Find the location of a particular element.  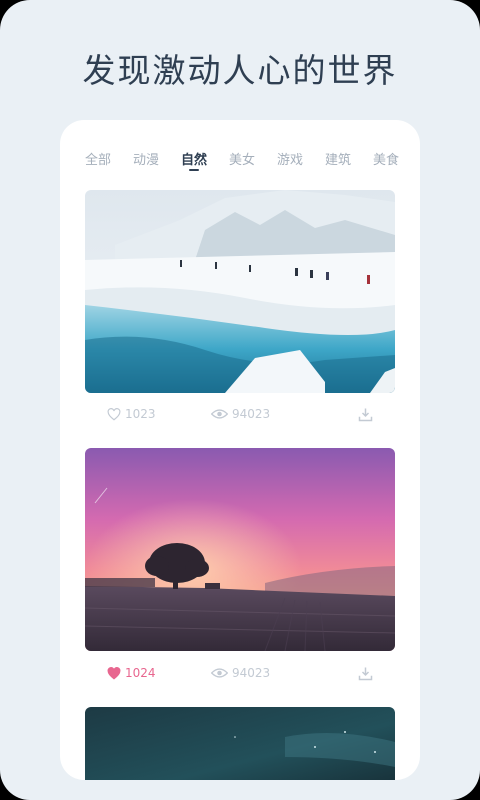

category-tabs: 全部 动漫 自然 美女 游戏 建筑 美食 is located at coordinates (240, 164).